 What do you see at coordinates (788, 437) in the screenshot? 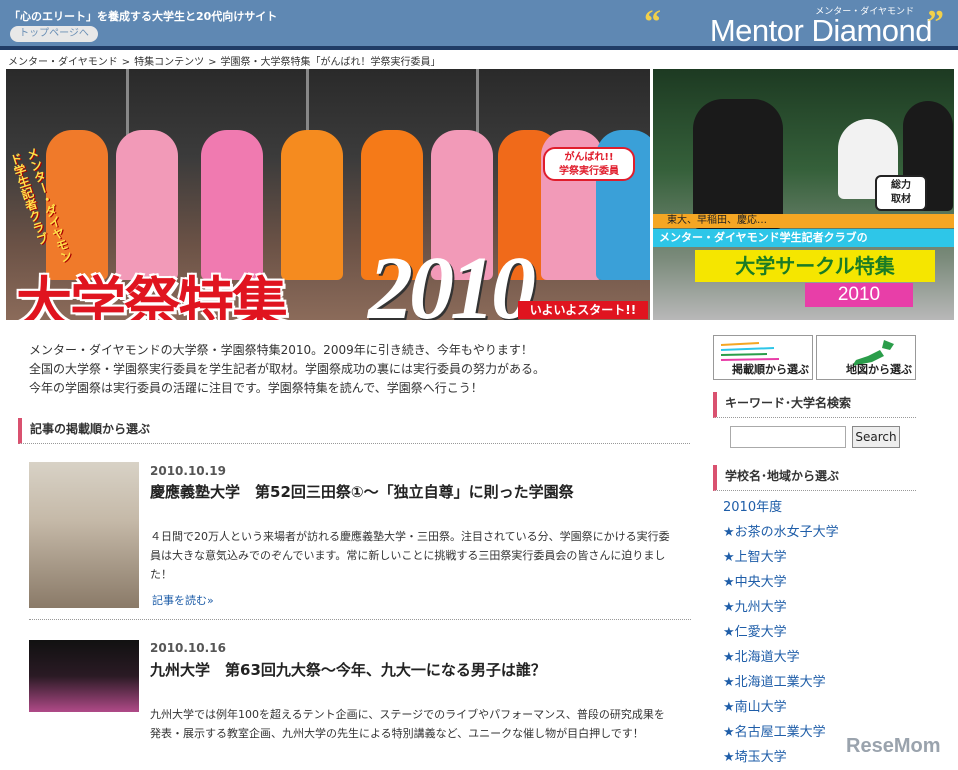
I see `search-input` at bounding box center [788, 437].